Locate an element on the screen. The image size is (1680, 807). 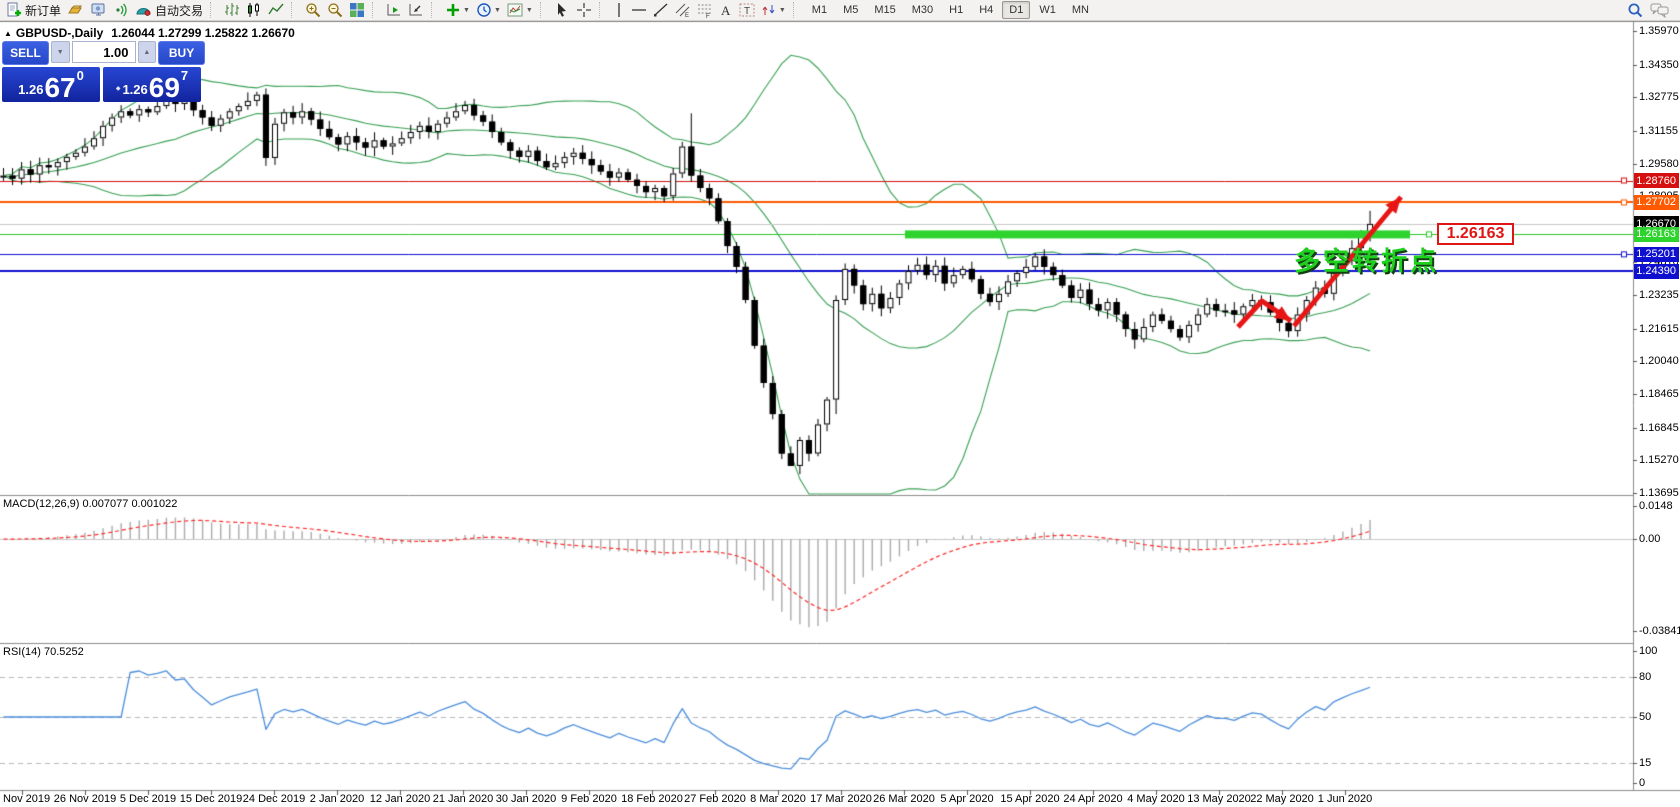
price-axis-label: 1.16845 is located at coordinates (1659, 427).